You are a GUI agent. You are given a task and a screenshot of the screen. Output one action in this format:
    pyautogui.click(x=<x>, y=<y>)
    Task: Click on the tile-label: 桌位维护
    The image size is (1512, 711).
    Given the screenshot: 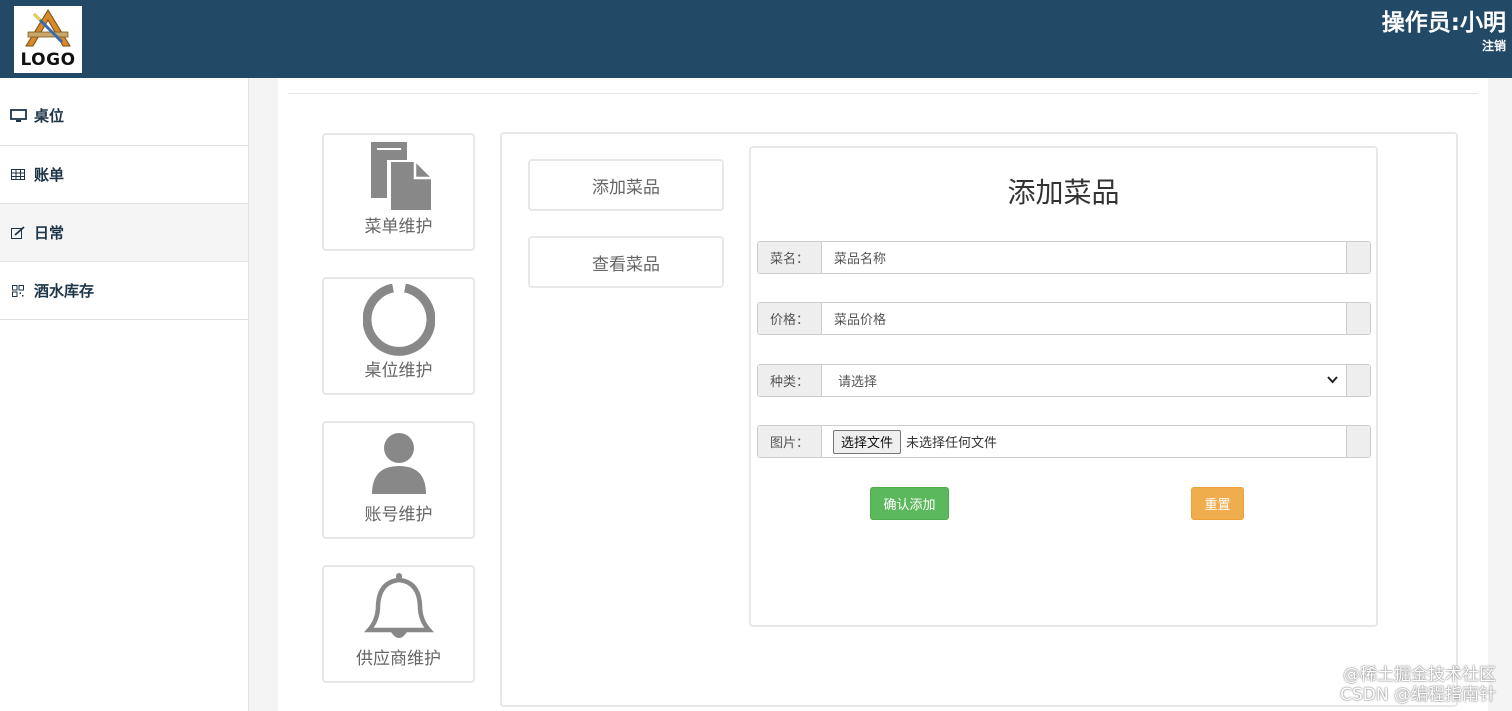 What is the action you would take?
    pyautogui.click(x=398, y=371)
    